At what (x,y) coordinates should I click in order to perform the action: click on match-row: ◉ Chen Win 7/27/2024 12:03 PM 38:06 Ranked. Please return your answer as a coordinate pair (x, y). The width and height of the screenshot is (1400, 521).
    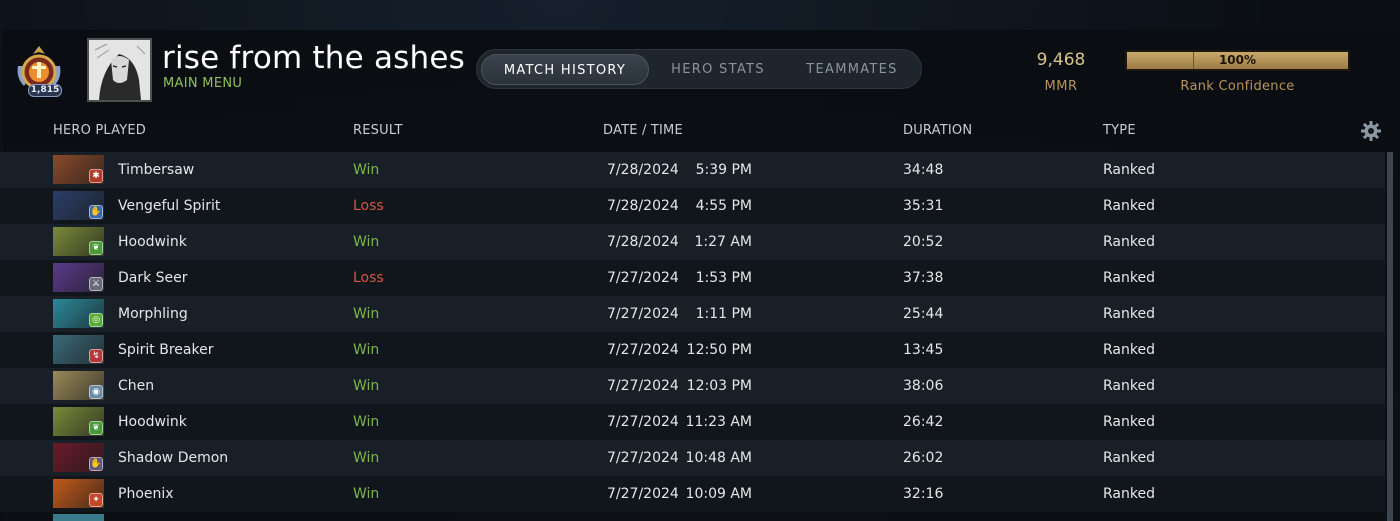
    Looking at the image, I should click on (692, 386).